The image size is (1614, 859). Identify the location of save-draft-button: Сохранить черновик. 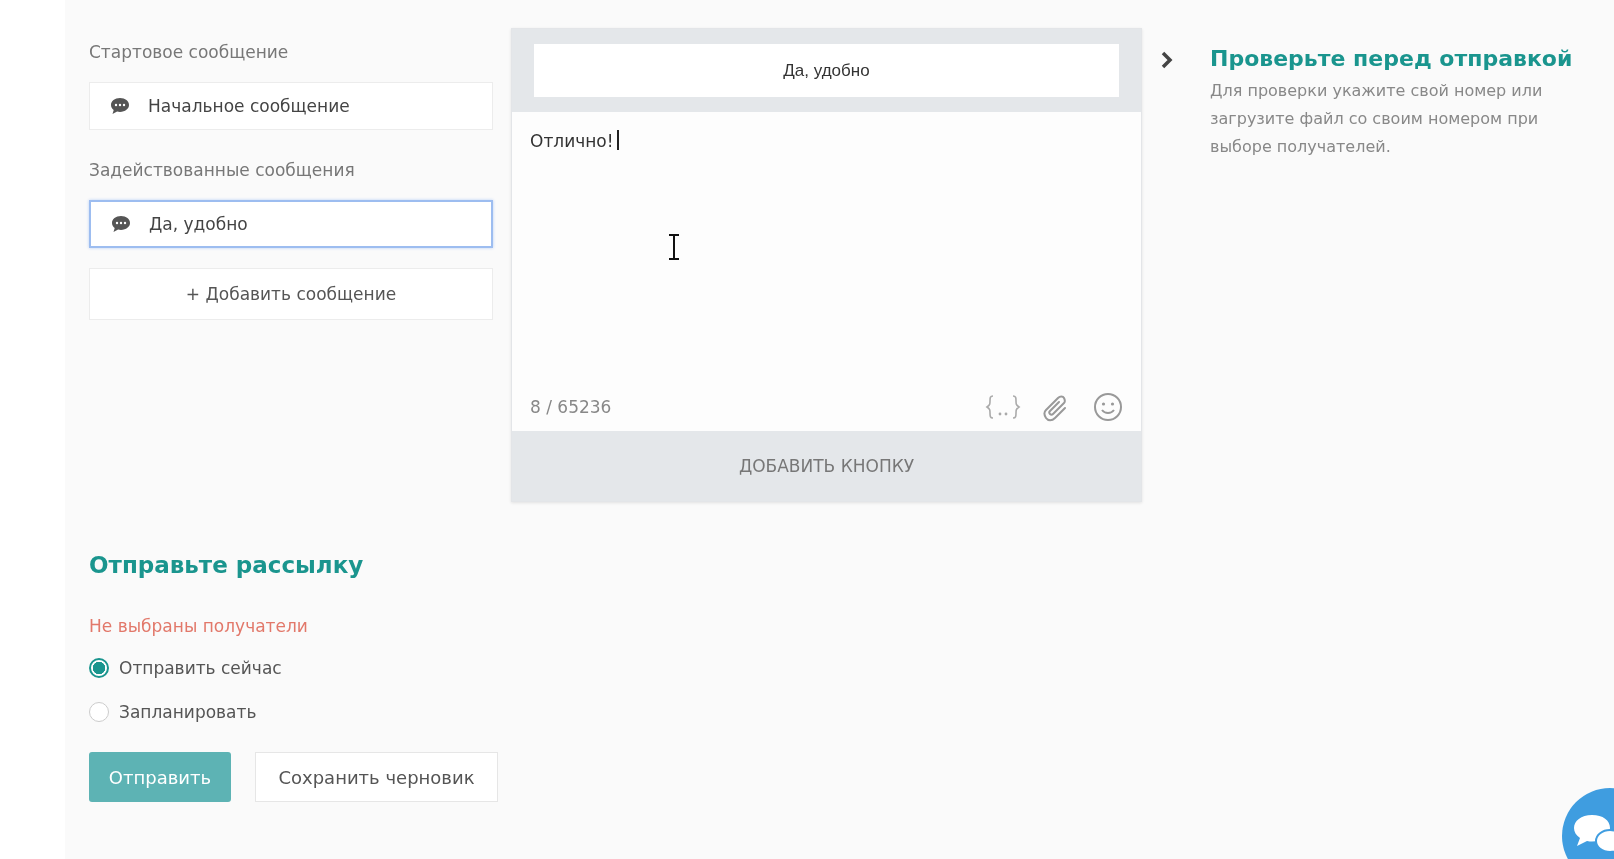
(376, 777).